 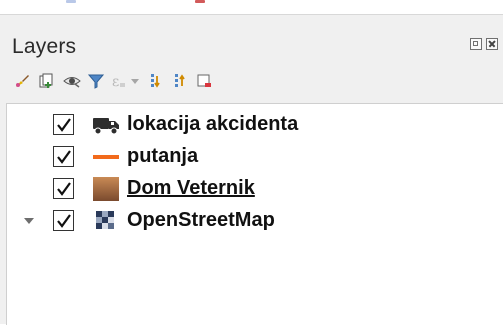 I want to click on expand-arrow-icon, so click(x=29, y=221).